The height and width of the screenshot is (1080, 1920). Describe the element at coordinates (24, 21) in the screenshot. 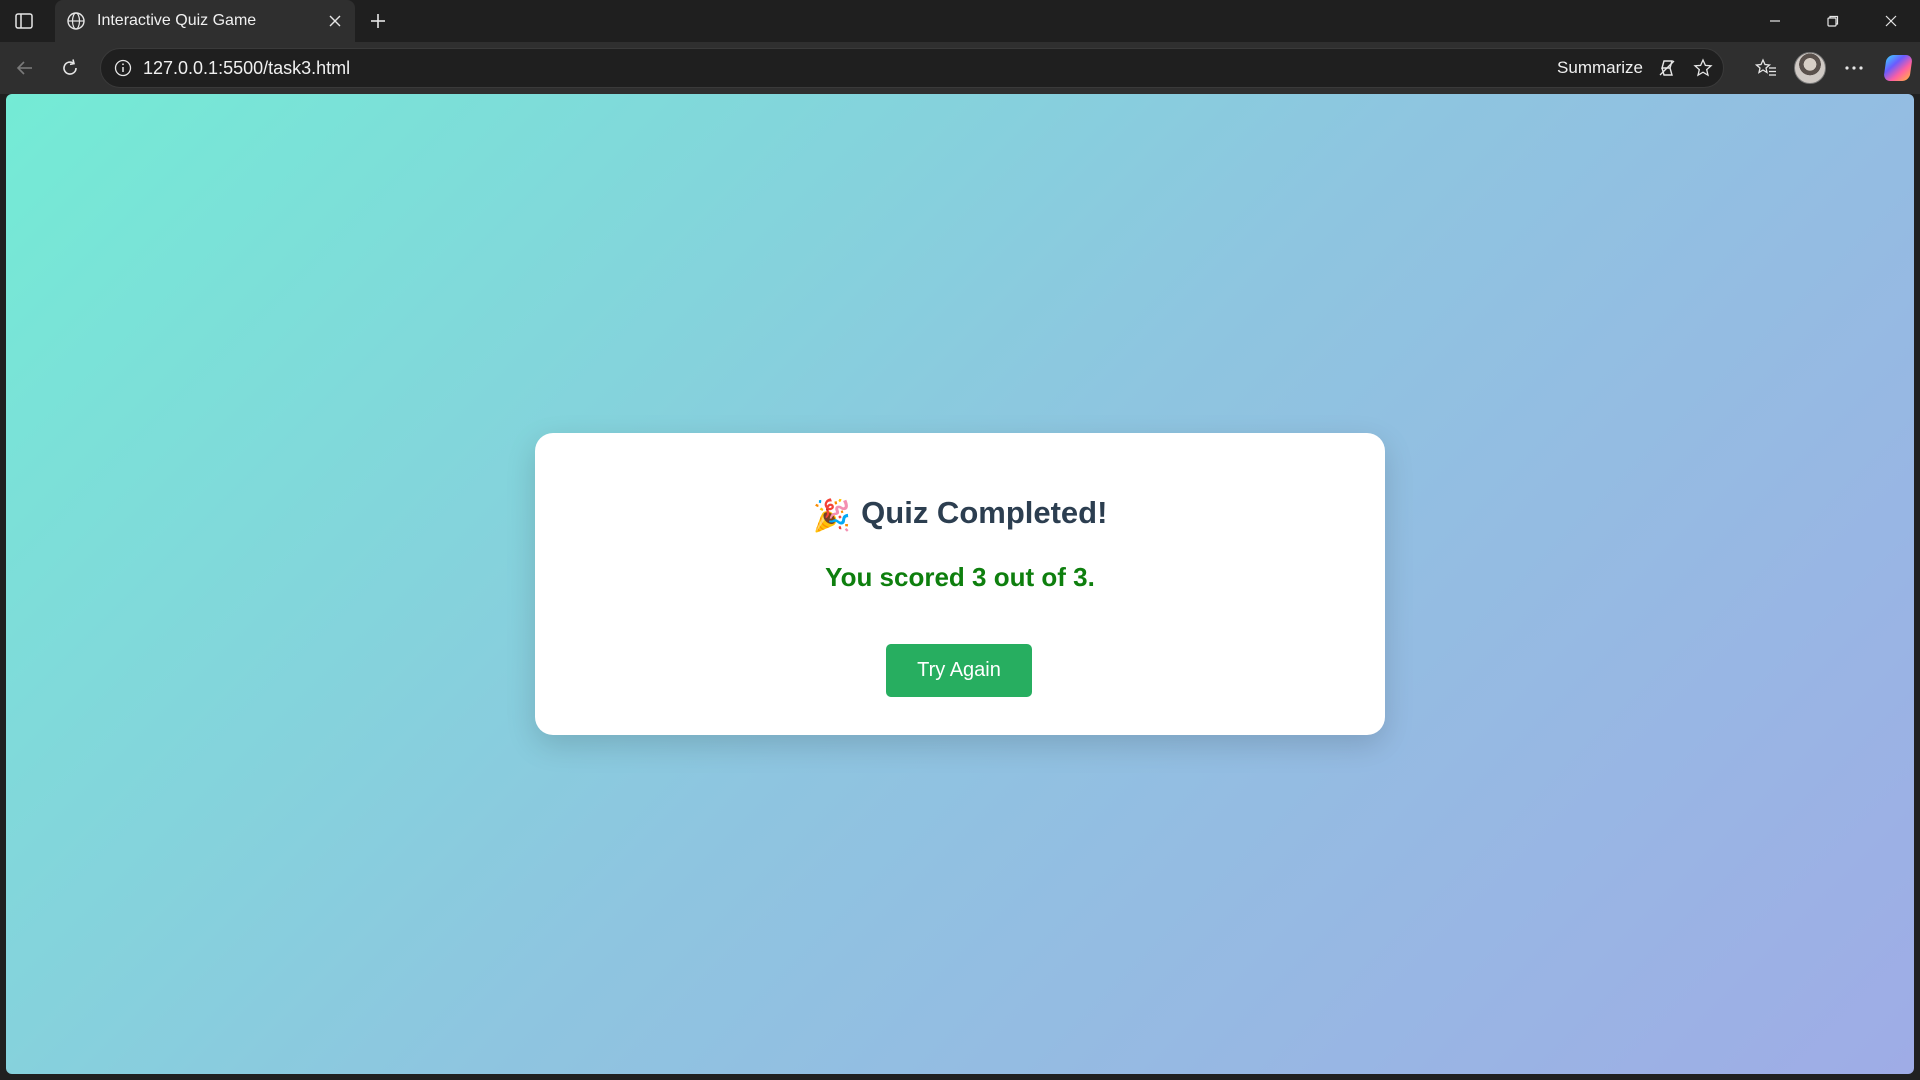

I see `sidebar-toggle-icon` at that location.